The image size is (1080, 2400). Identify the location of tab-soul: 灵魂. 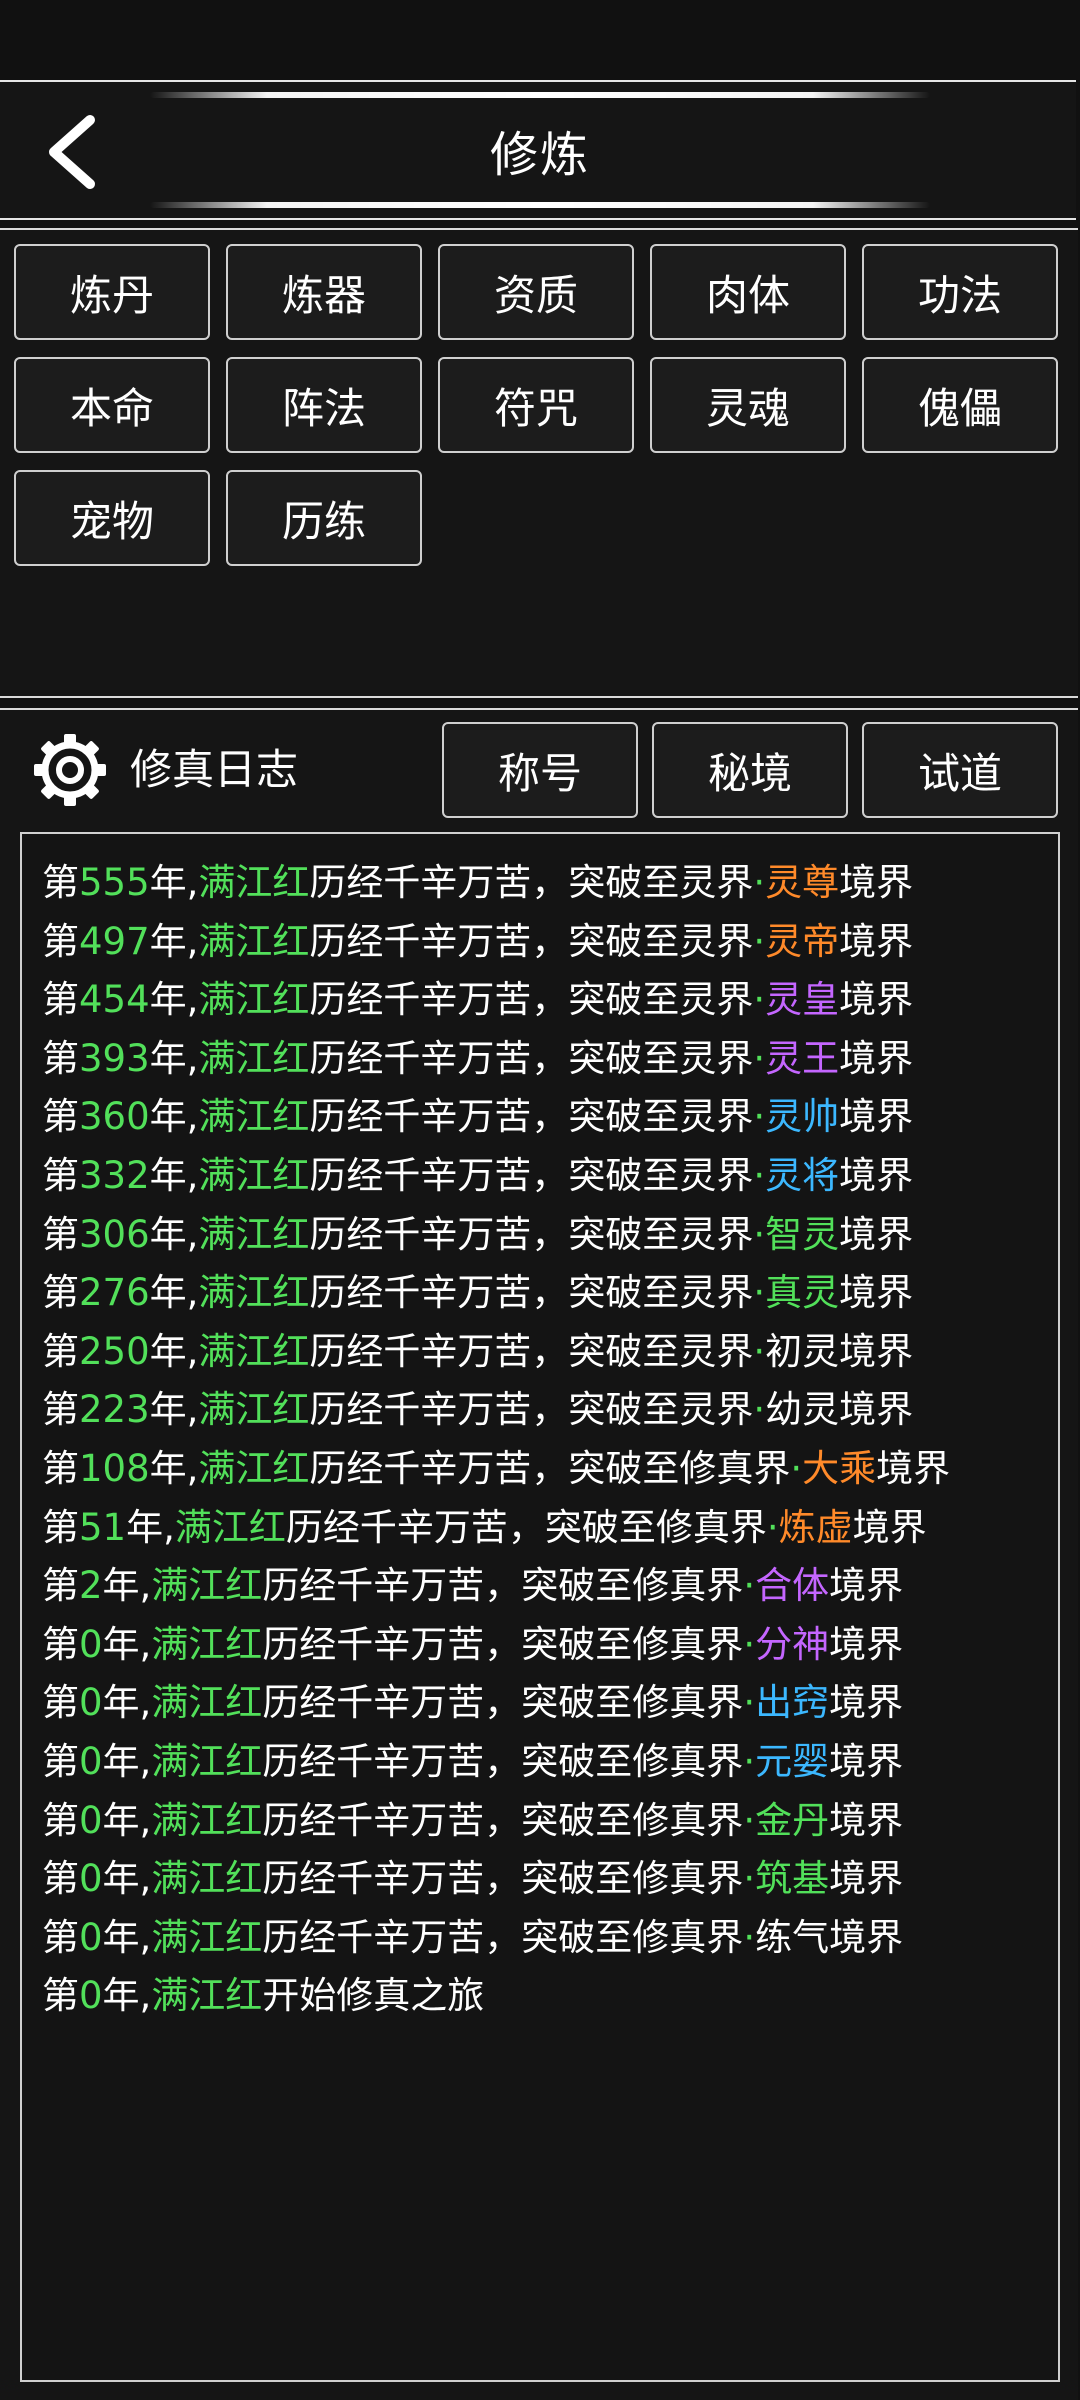
(748, 405).